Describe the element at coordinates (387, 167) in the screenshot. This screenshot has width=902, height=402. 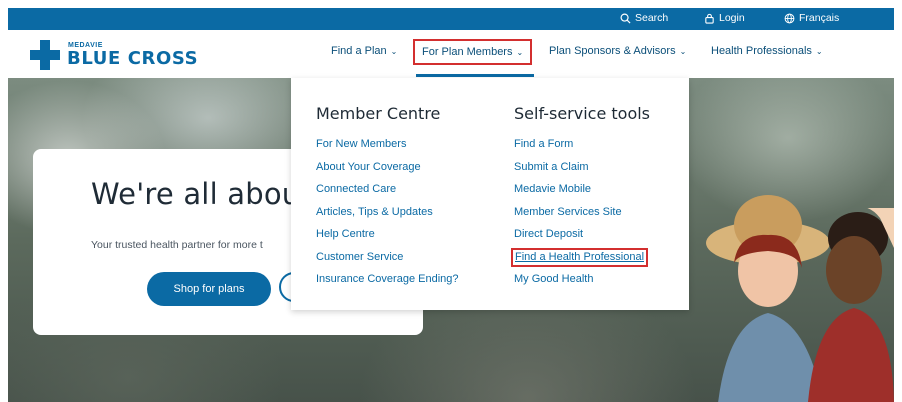
I see `menu-link-about-your-coverage: About Your Coverage` at that location.